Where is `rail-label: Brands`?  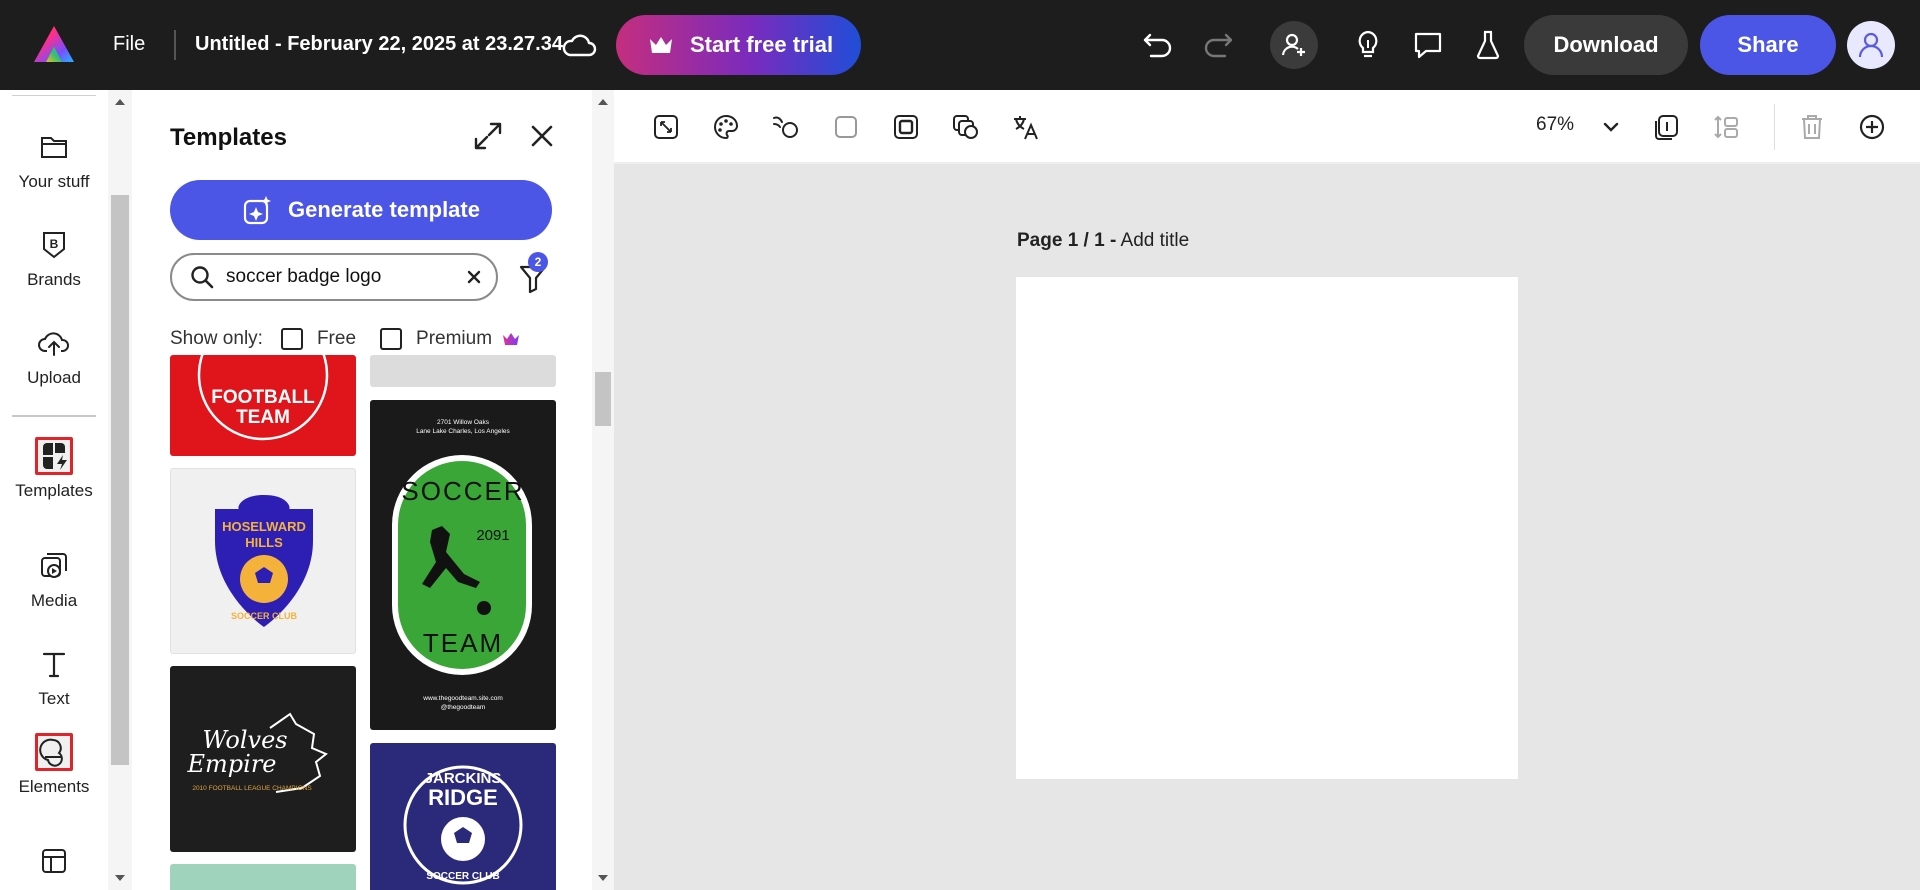
rail-label: Brands is located at coordinates (54, 279).